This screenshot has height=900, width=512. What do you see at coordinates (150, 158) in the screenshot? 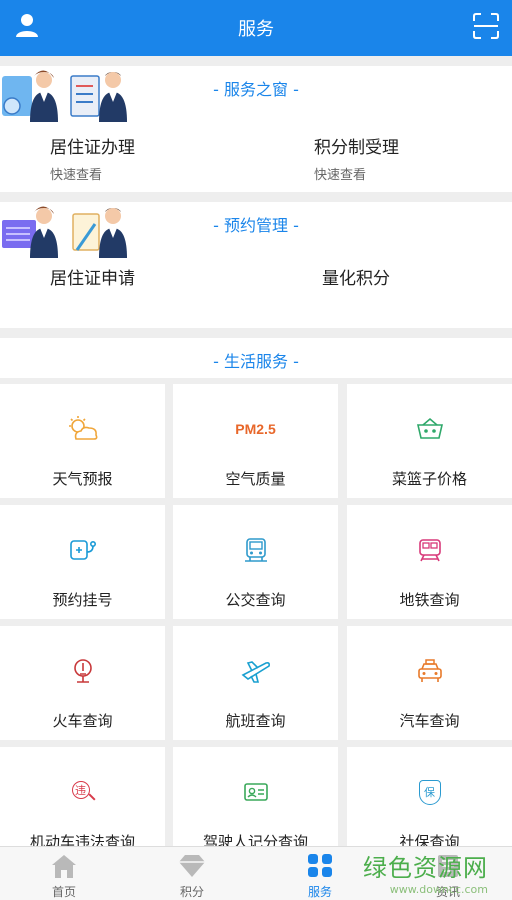
I see `residence-permit-handling-card: 居住证办理 快速查看` at bounding box center [150, 158].